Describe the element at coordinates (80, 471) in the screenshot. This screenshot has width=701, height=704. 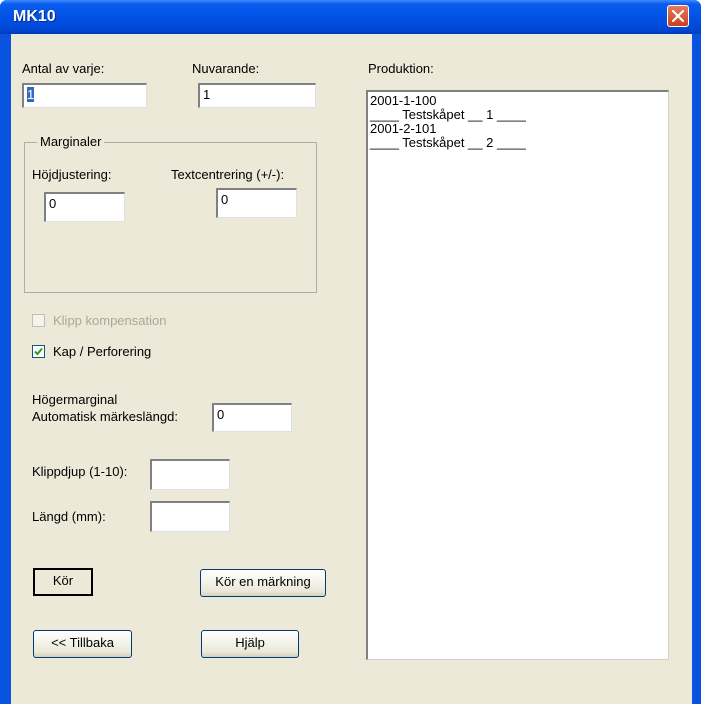
I see `klippdjup-label: Klippdjup (1-10):` at that location.